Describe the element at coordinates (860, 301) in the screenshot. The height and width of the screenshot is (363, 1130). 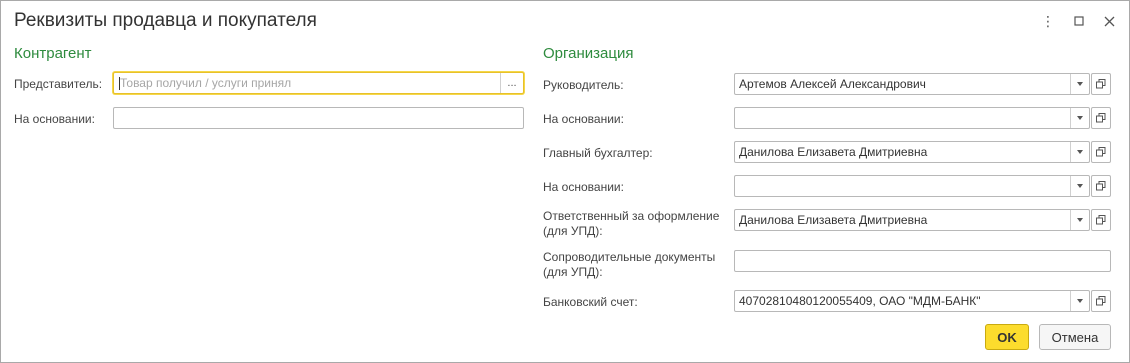
I see `bank-account-value: 40702810480120055409, ОАО "МДМ-БАНК"` at that location.